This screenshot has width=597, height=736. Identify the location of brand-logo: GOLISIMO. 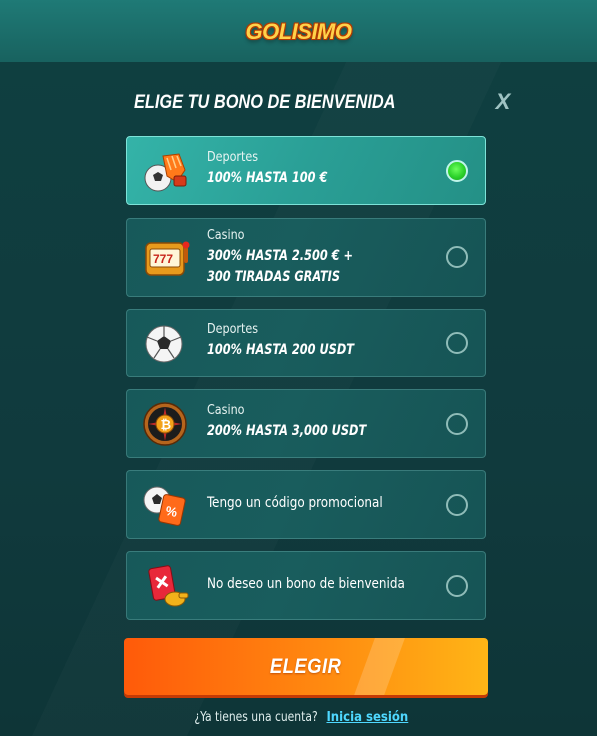
(299, 32).